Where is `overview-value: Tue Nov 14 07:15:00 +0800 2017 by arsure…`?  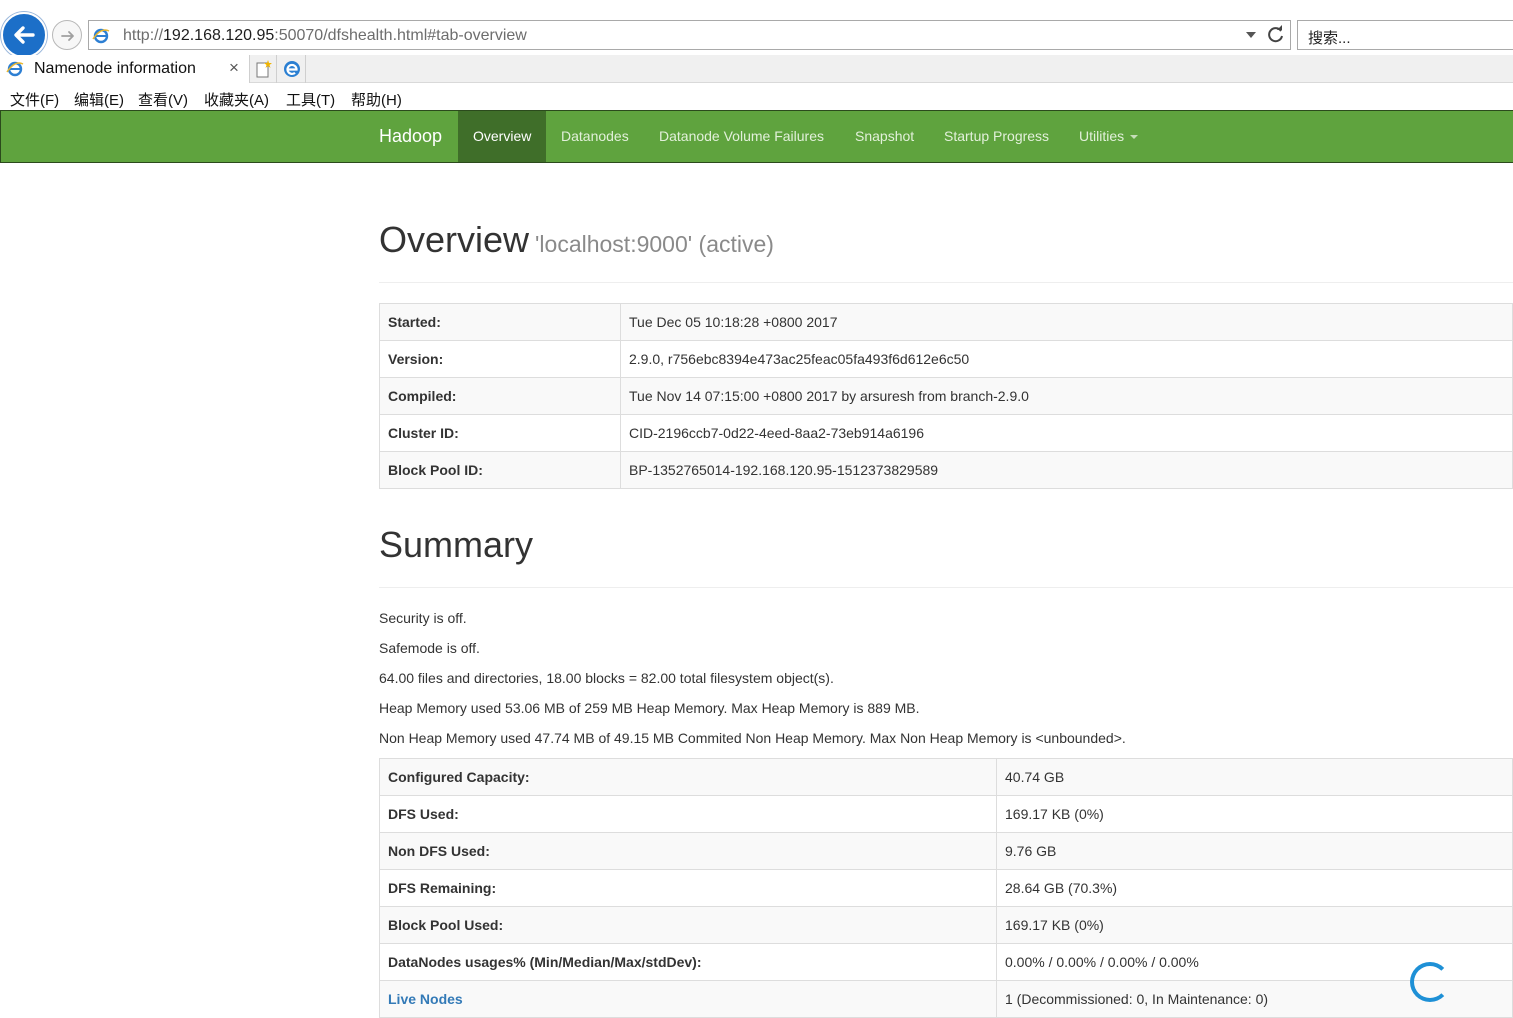
overview-value: Tue Nov 14 07:15:00 +0800 2017 by arsure… is located at coordinates (1066, 396).